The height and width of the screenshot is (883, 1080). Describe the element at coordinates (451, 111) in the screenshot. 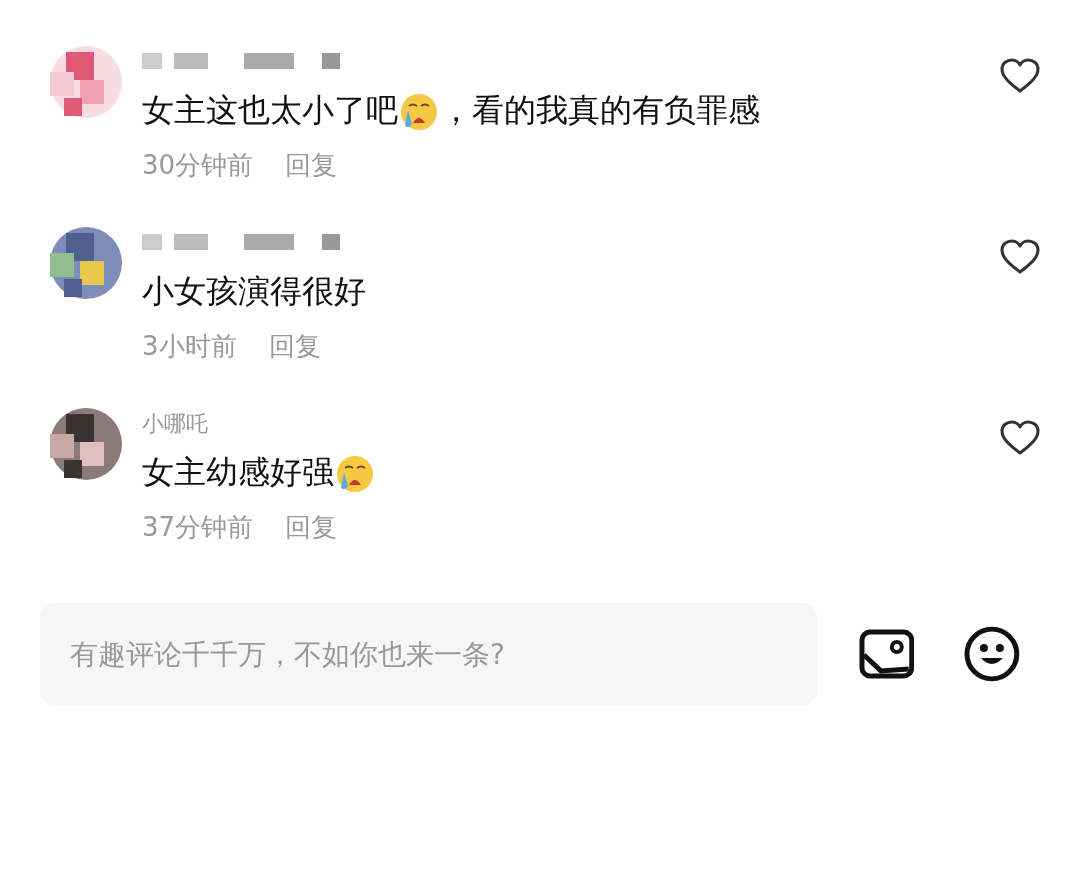

I see `comment-text: 女主这也太小了吧 ，看的我真的有负罪感` at that location.